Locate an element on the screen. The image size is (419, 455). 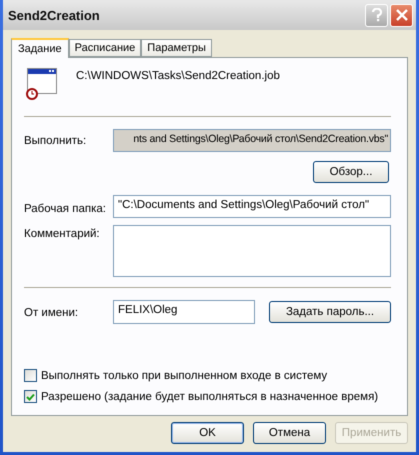
comments-field is located at coordinates (252, 251).